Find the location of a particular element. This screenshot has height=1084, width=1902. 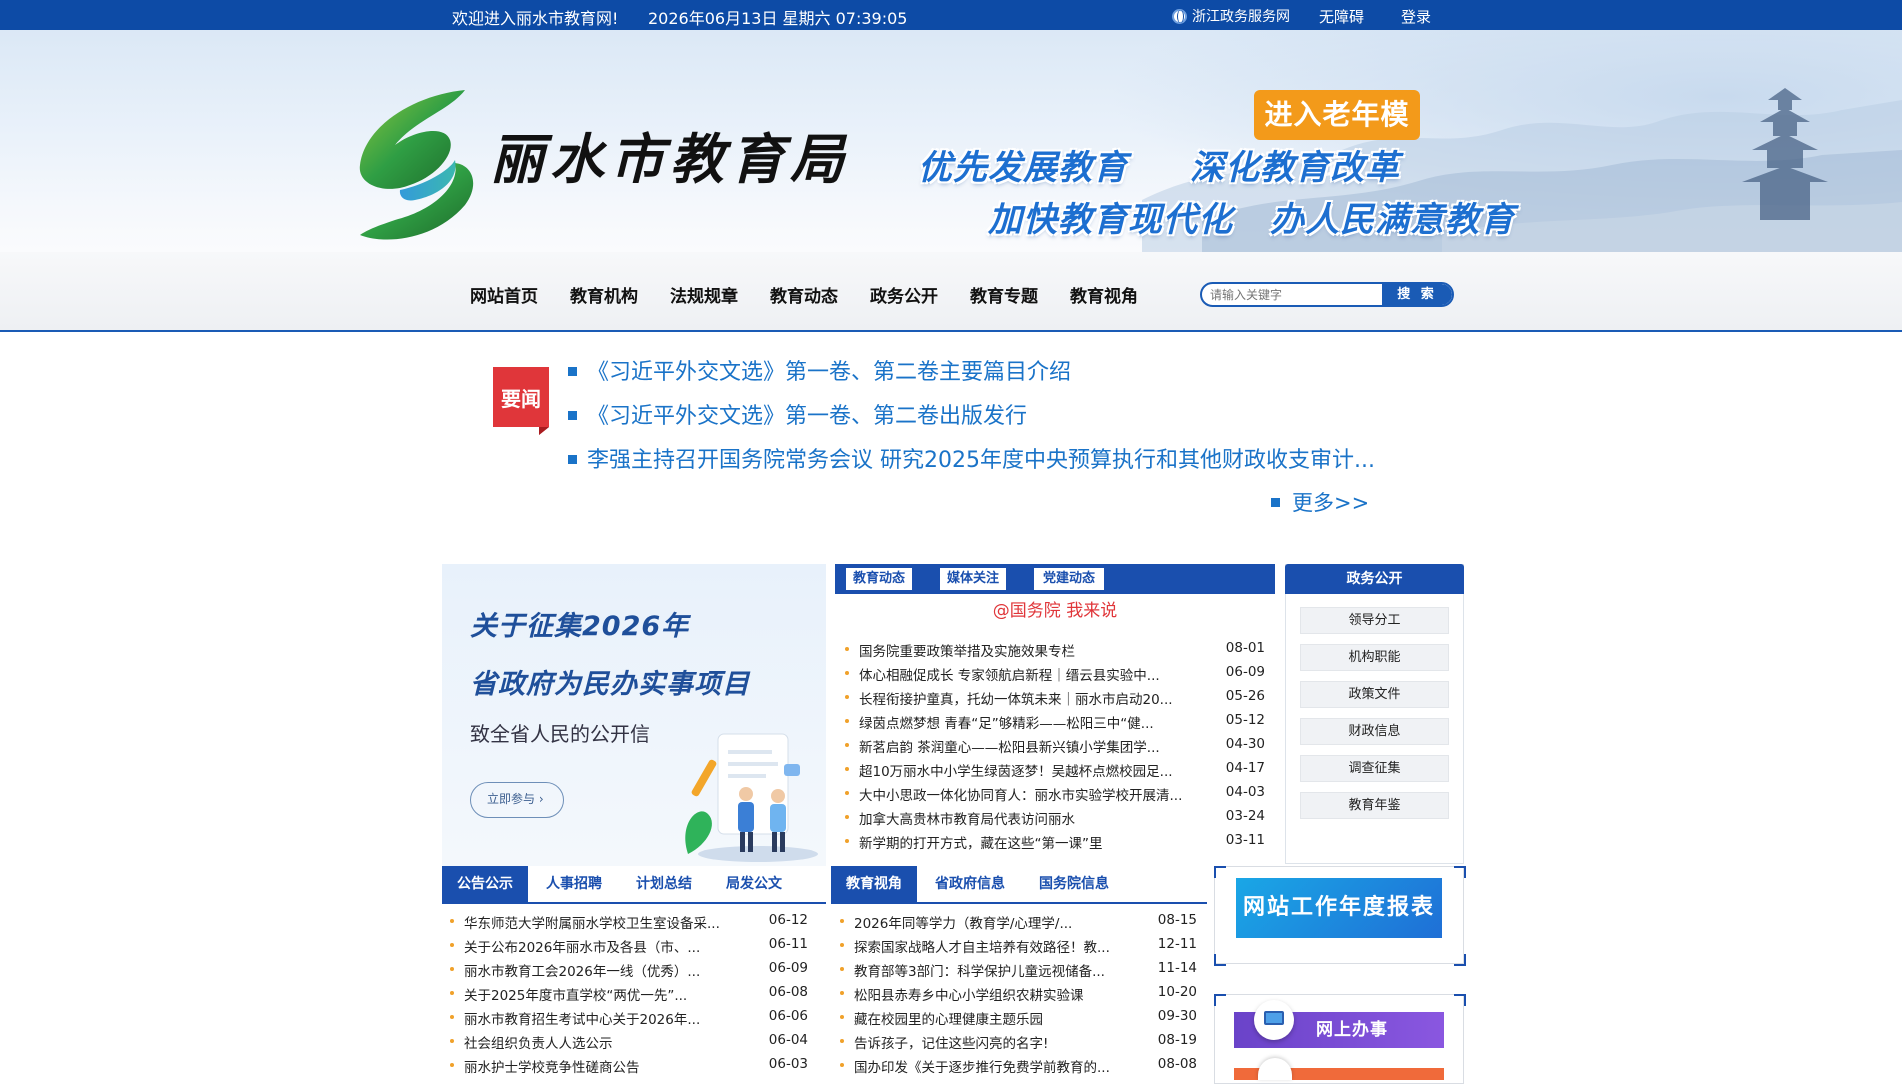

list-item: 教育部等3部门：科学保护儿童远视储备... 11-14 is located at coordinates (1018, 970).